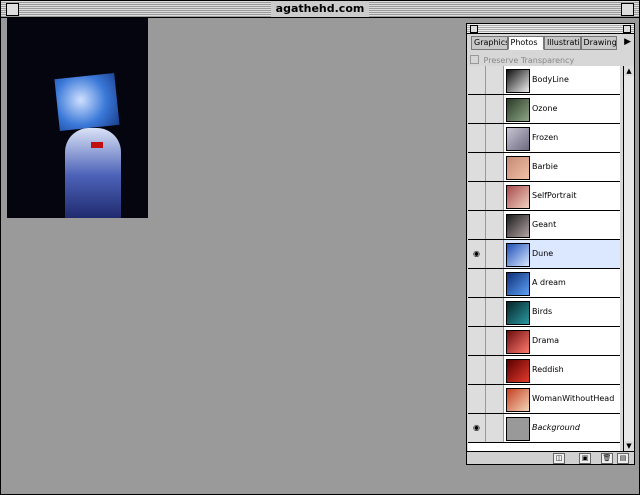  I want to click on layer-row-a-dream: A dream, so click(544, 283).